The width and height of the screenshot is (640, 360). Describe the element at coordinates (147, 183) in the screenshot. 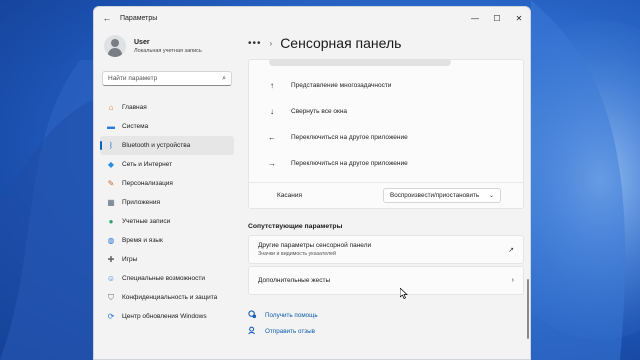

I see `sidebar-item-label: Персонализация` at that location.